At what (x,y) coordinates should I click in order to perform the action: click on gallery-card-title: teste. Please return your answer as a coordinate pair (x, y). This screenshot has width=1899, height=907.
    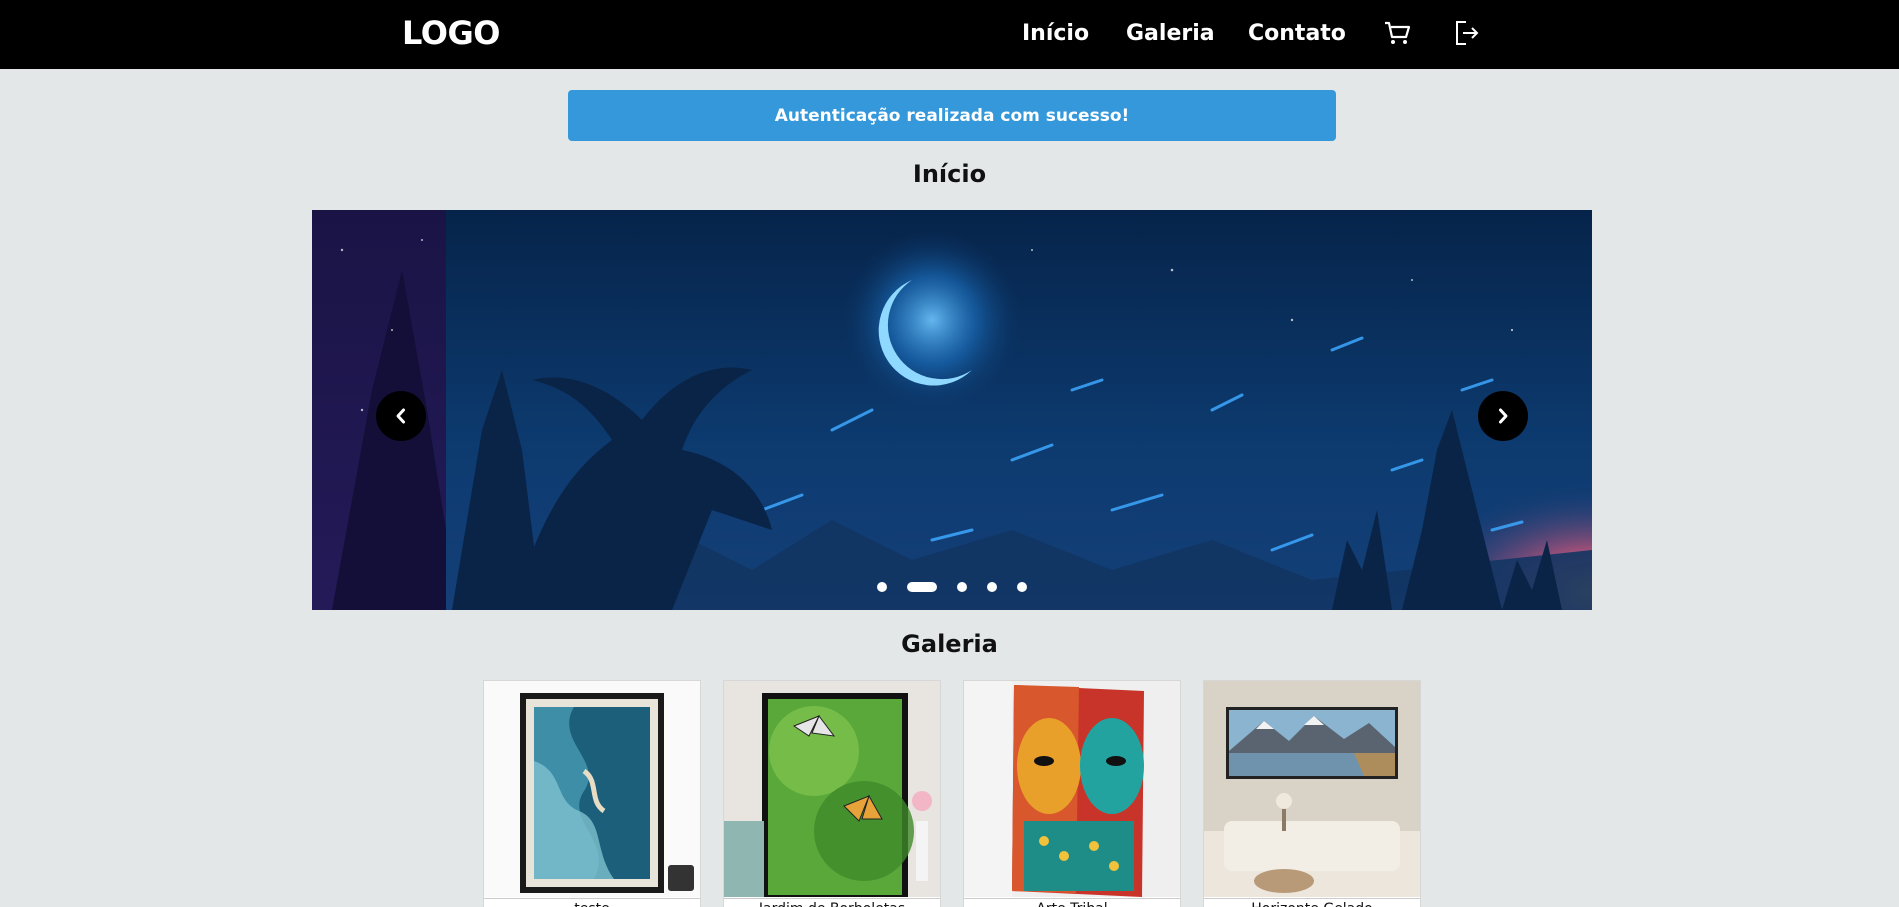
    Looking at the image, I should click on (592, 902).